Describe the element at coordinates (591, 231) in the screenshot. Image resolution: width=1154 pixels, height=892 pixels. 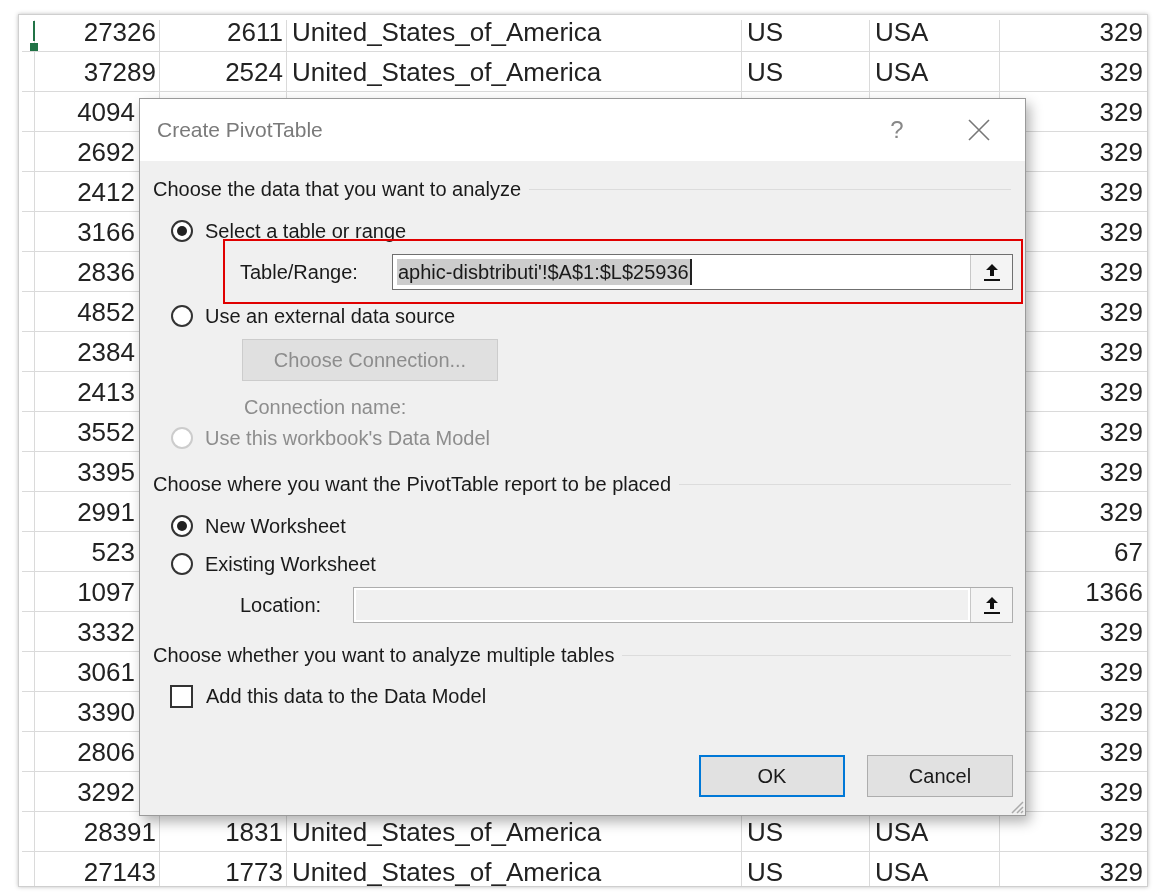
I see `radio-option: Select a table or range` at that location.